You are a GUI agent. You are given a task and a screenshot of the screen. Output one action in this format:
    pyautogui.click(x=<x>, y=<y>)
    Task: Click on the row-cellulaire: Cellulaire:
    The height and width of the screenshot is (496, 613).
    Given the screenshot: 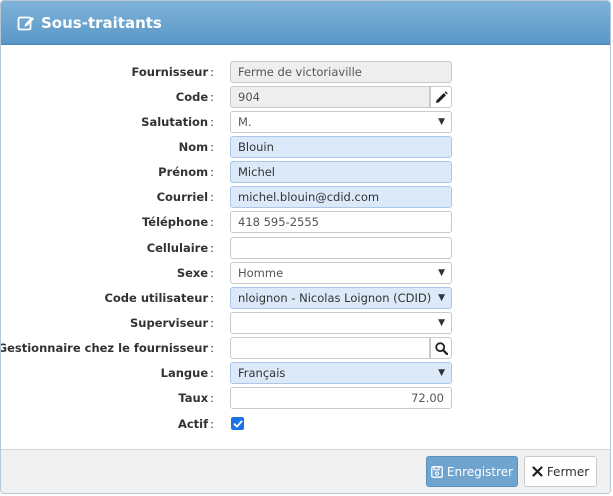 What is the action you would take?
    pyautogui.click(x=305, y=248)
    